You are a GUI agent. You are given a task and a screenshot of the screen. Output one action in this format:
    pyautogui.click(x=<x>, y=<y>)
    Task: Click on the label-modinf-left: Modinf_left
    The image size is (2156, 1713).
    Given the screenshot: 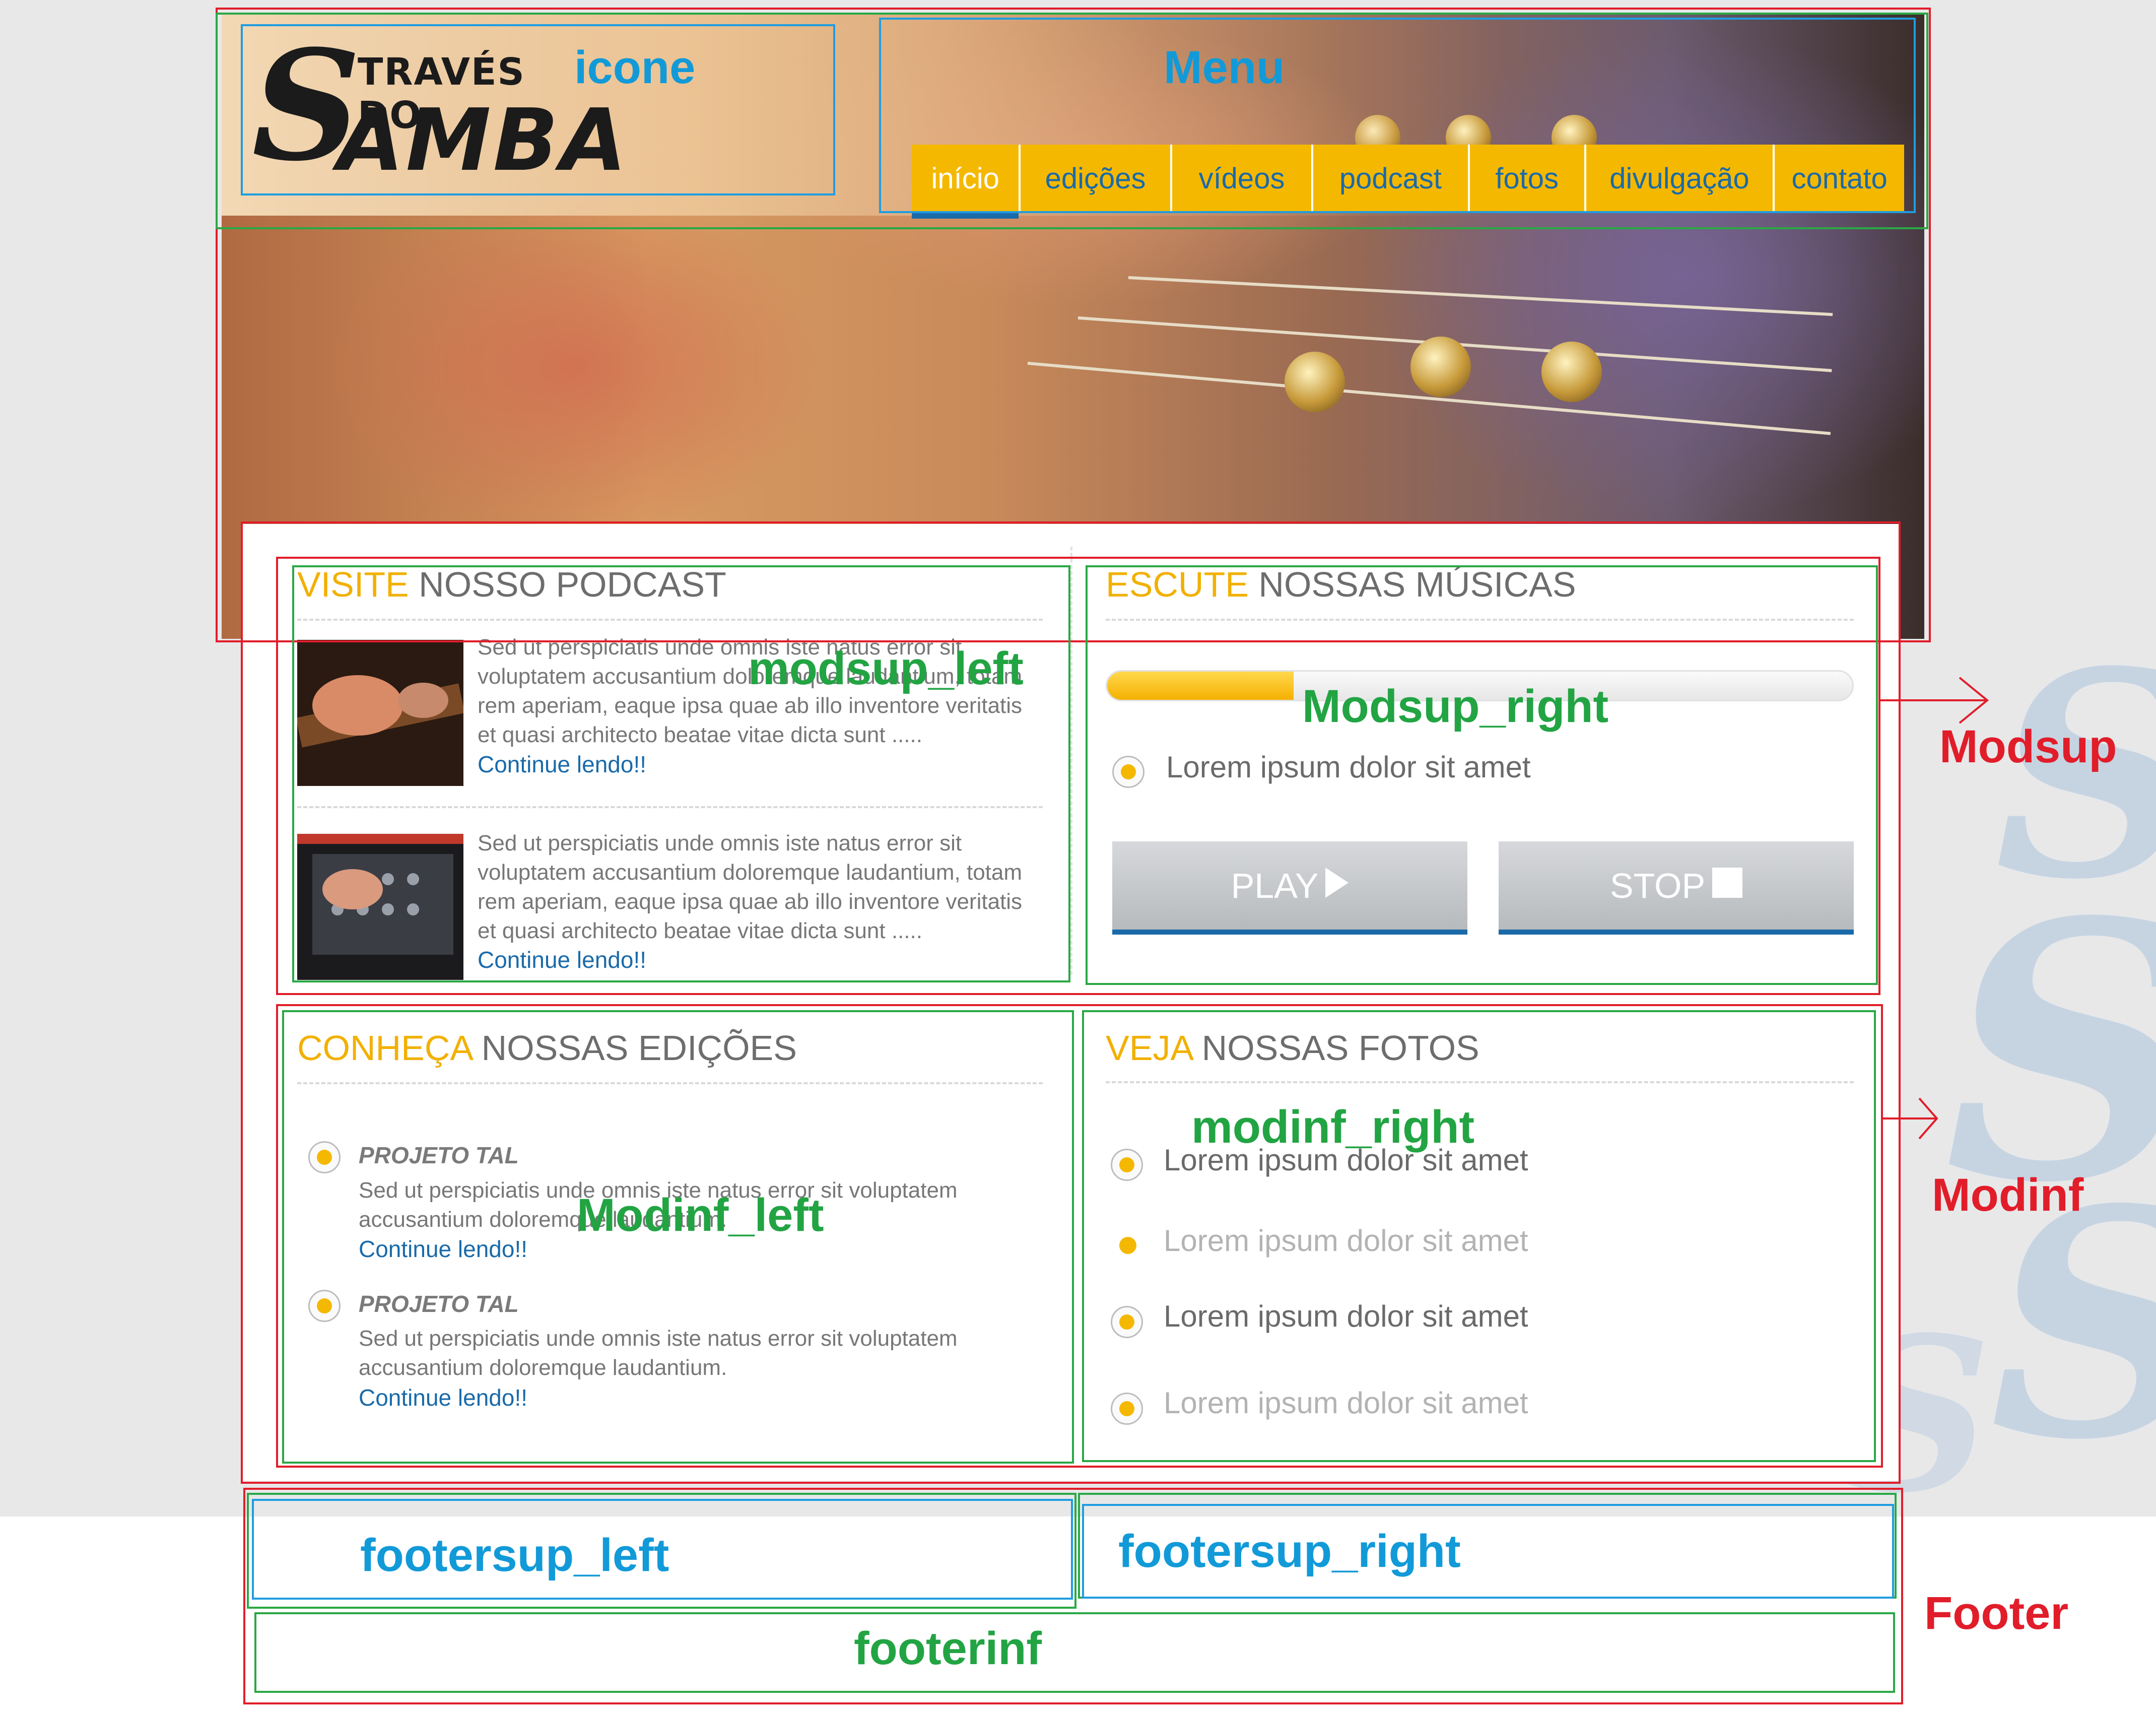 What is the action you would take?
    pyautogui.click(x=700, y=1215)
    